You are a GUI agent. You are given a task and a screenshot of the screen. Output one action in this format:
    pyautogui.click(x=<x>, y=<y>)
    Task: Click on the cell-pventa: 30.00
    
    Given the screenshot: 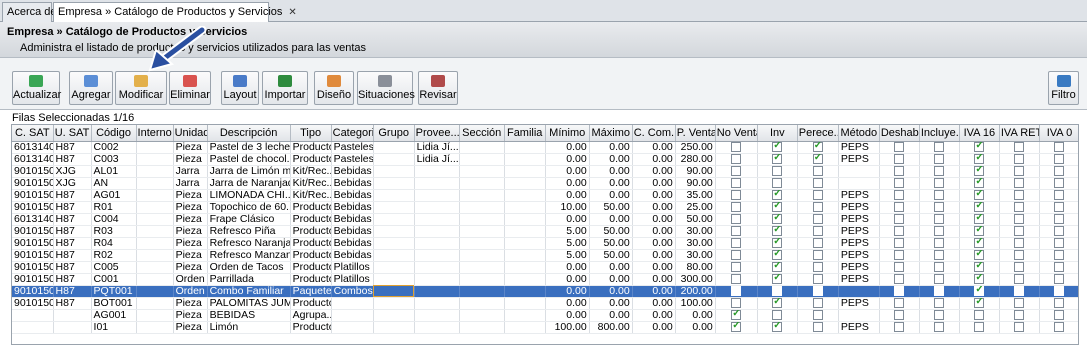 What is the action you would take?
    pyautogui.click(x=695, y=255)
    